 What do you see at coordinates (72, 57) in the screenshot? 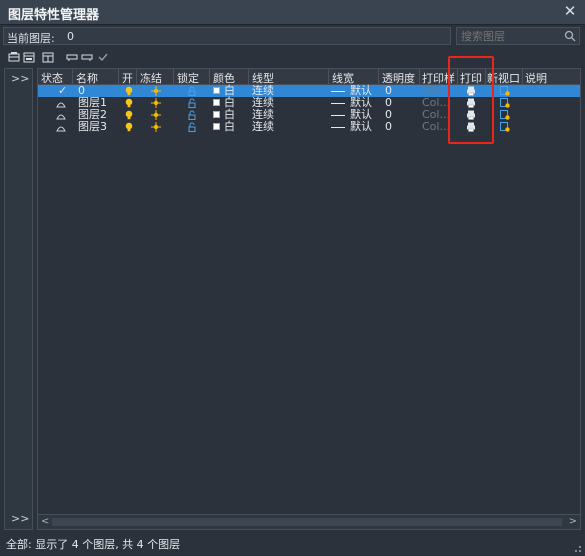
I see `previous-layer-icon` at bounding box center [72, 57].